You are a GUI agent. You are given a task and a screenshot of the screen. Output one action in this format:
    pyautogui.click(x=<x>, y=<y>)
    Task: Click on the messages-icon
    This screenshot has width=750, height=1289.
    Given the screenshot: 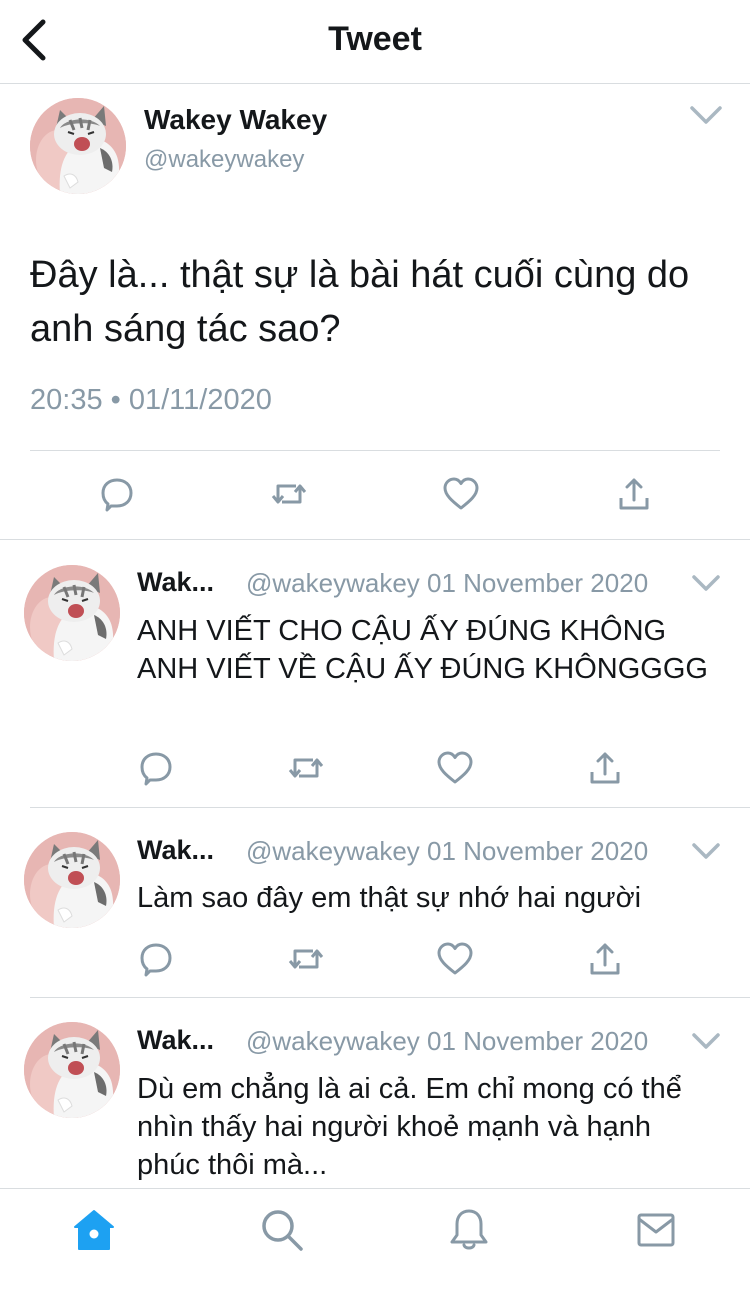 What is the action you would take?
    pyautogui.click(x=656, y=1230)
    